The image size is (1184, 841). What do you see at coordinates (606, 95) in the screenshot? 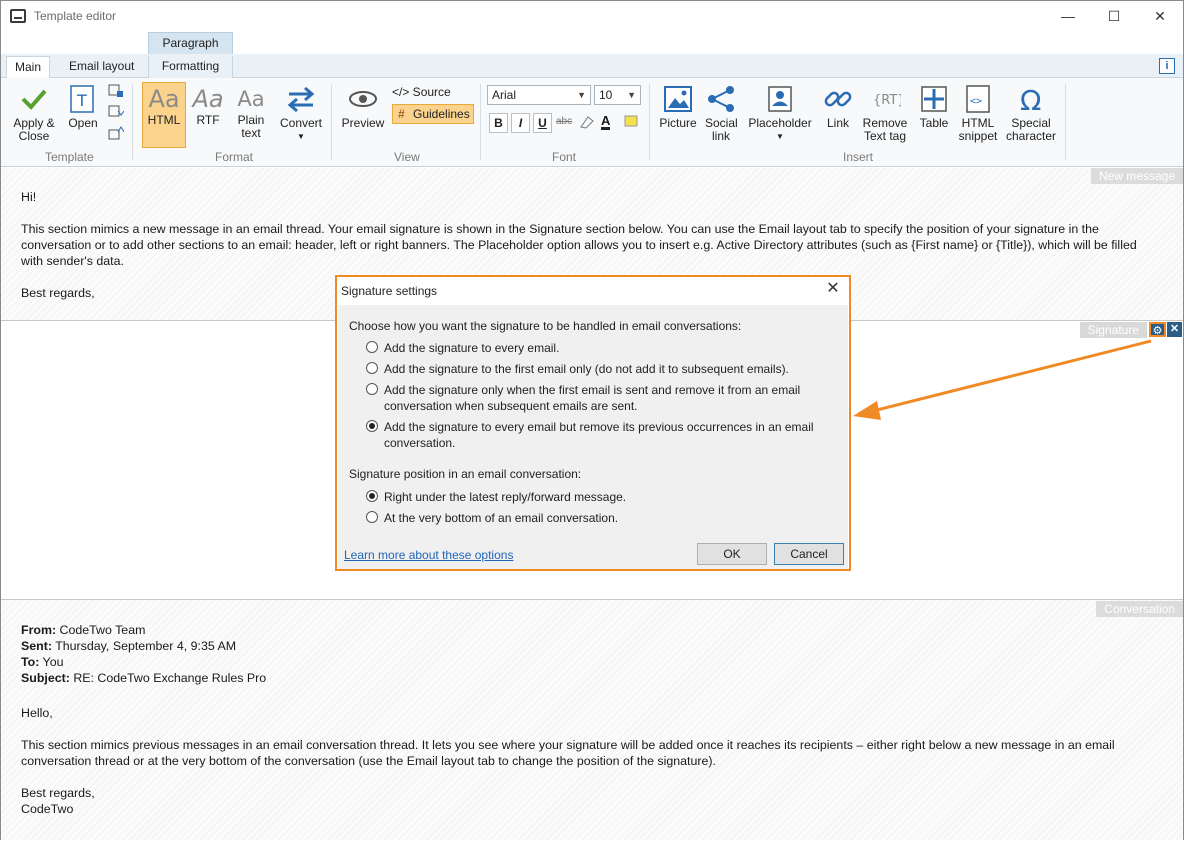
I see `font-size-value: 10` at bounding box center [606, 95].